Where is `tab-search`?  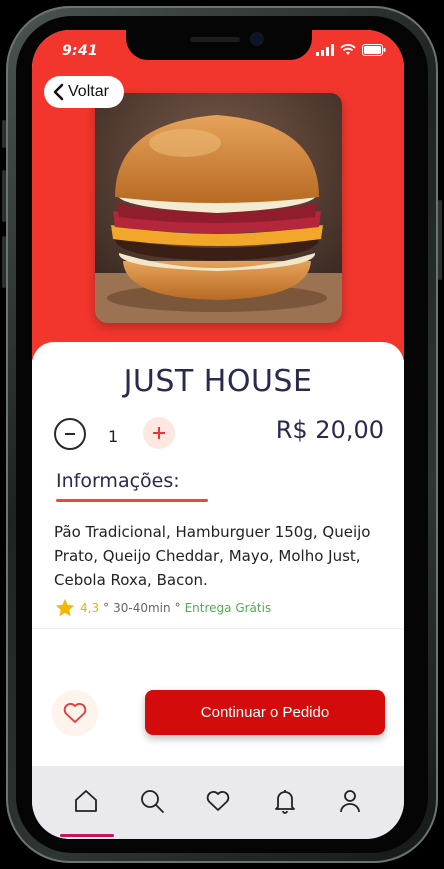 tab-search is located at coordinates (152, 801).